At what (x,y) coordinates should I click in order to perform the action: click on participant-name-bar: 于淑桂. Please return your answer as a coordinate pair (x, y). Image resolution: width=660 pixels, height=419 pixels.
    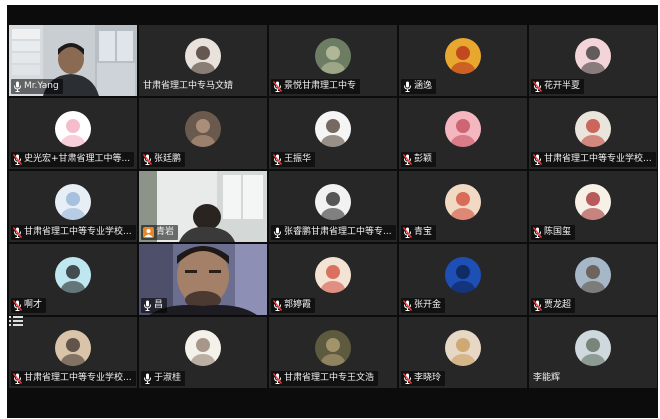
    Looking at the image, I should click on (163, 378).